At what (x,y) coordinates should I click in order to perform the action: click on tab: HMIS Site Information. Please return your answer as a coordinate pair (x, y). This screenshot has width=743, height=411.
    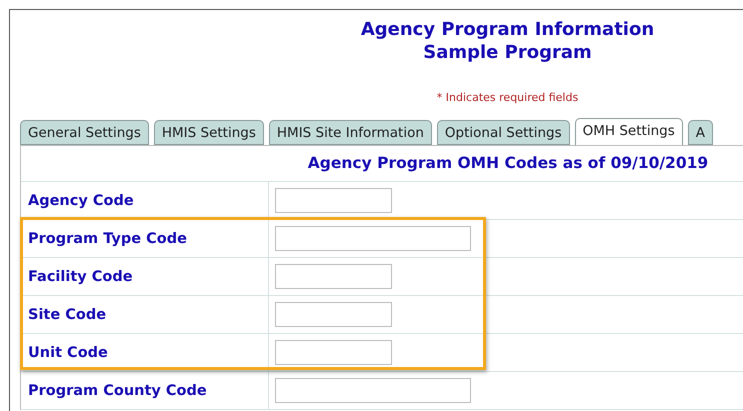
    Looking at the image, I should click on (350, 132).